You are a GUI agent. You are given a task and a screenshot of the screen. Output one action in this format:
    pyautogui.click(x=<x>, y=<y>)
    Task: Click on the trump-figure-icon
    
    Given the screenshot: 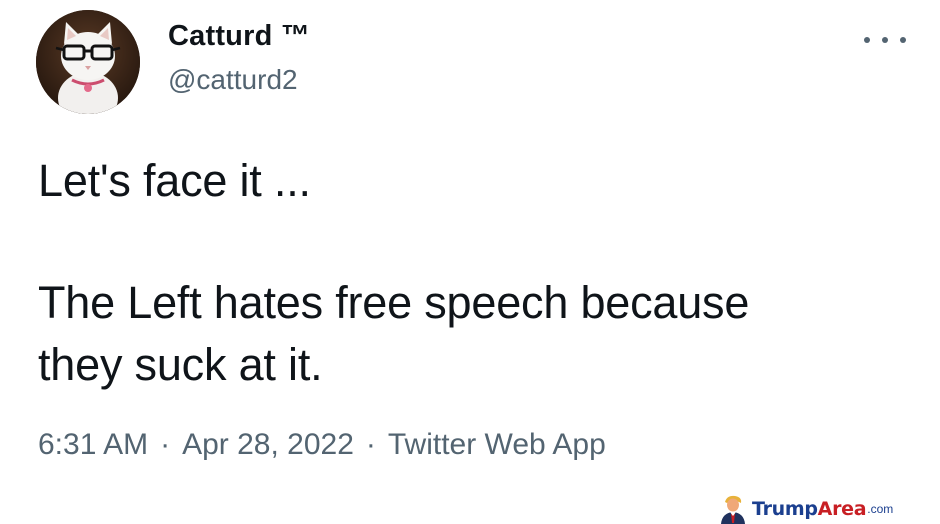 What is the action you would take?
    pyautogui.click(x=733, y=509)
    